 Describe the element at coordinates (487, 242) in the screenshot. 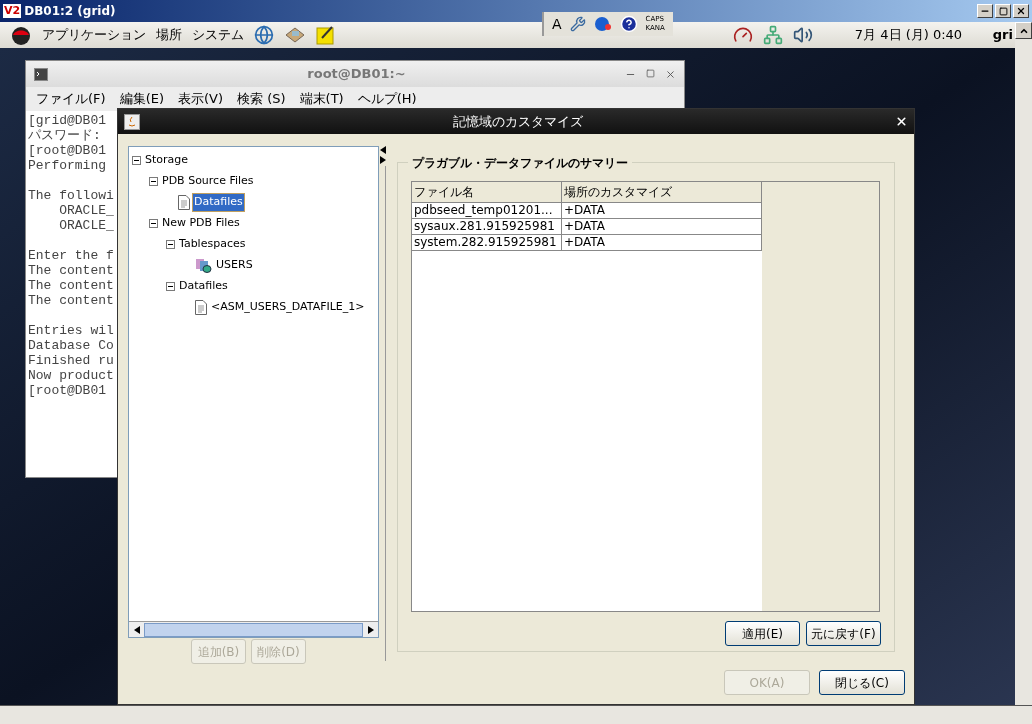

I see `table-cell: system.282.915925981` at that location.